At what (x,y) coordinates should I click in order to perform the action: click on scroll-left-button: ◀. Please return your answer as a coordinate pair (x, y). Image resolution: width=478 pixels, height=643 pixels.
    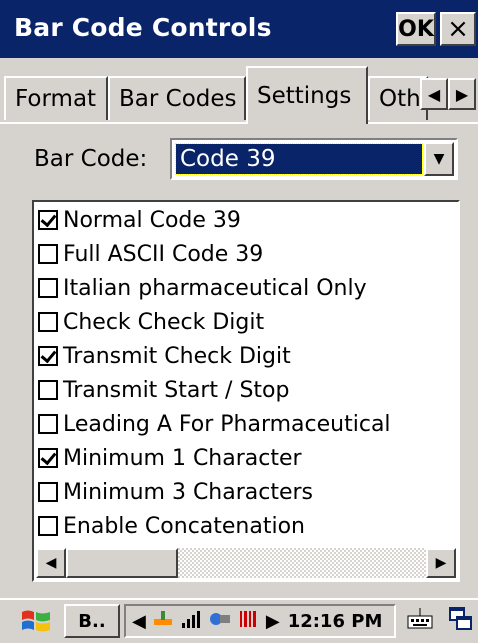
    Looking at the image, I should click on (51, 563).